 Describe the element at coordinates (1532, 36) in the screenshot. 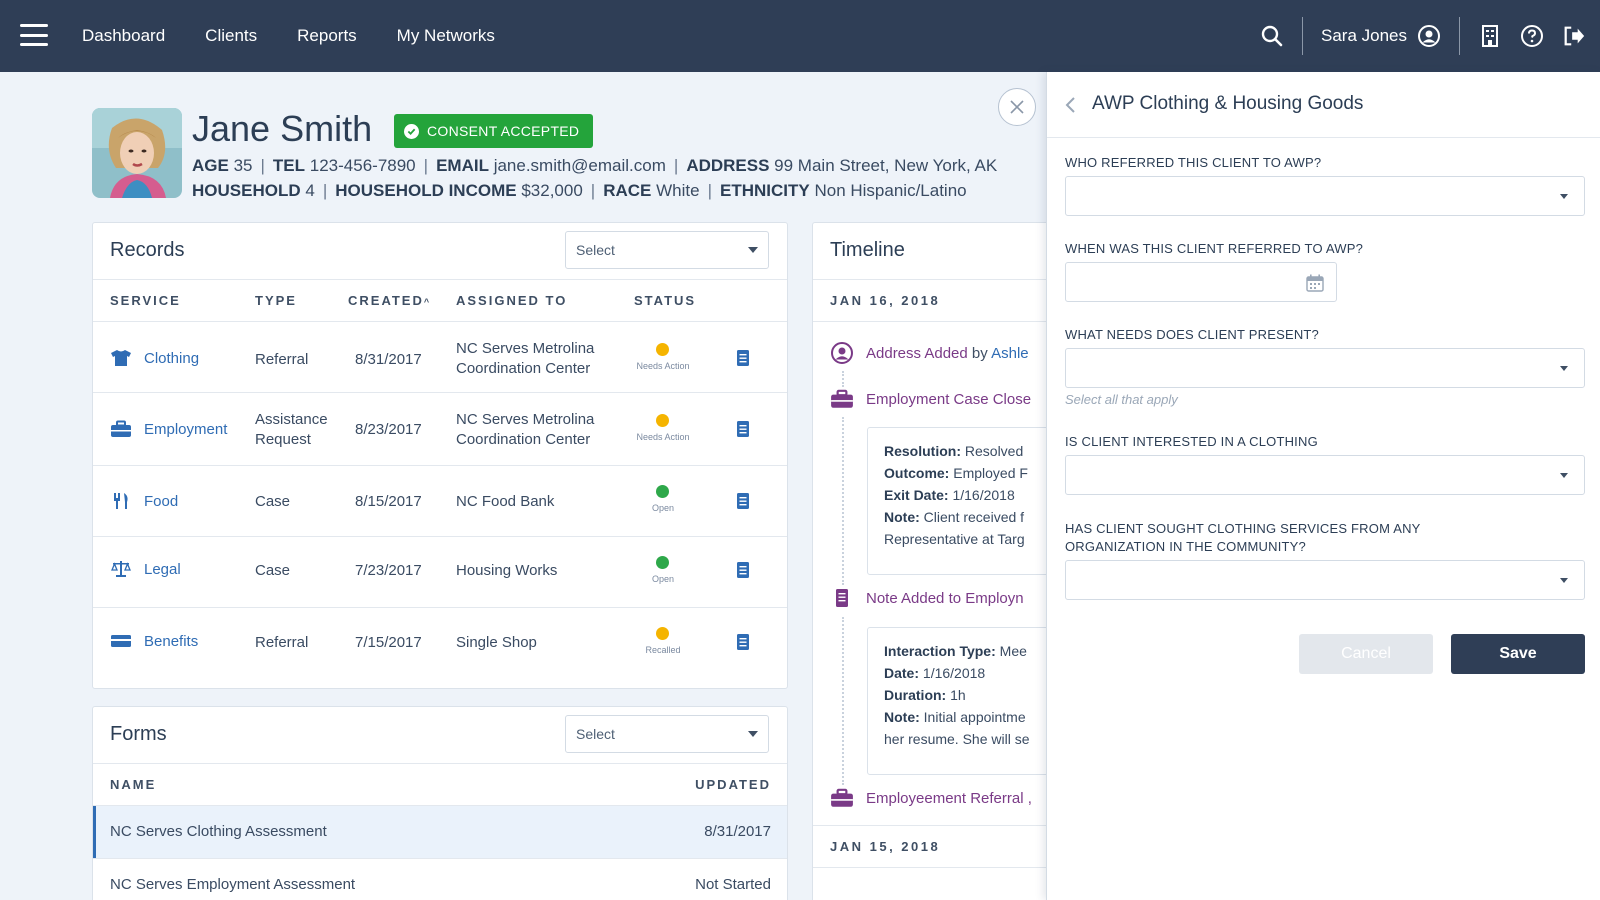

I see `help-icon` at that location.